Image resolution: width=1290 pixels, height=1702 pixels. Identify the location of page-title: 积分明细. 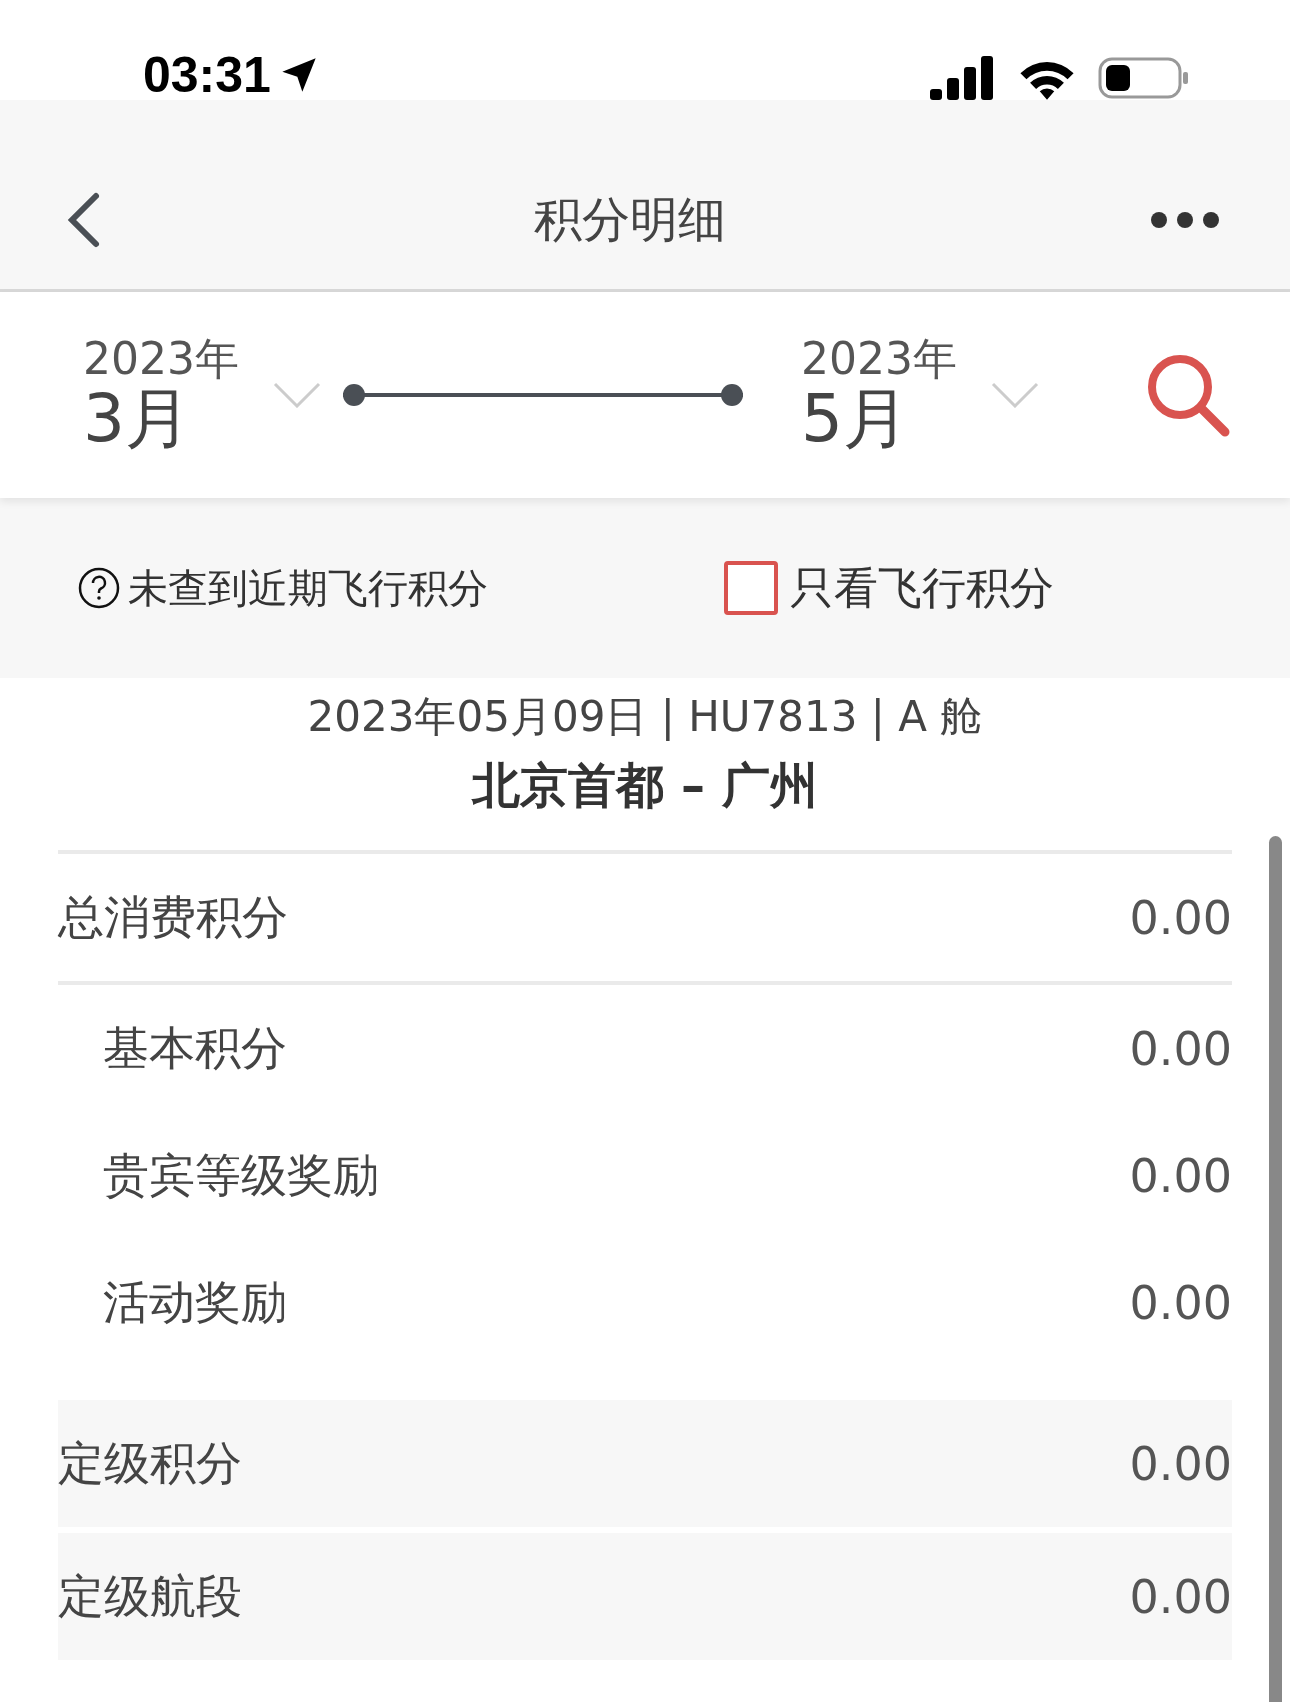
(630, 219).